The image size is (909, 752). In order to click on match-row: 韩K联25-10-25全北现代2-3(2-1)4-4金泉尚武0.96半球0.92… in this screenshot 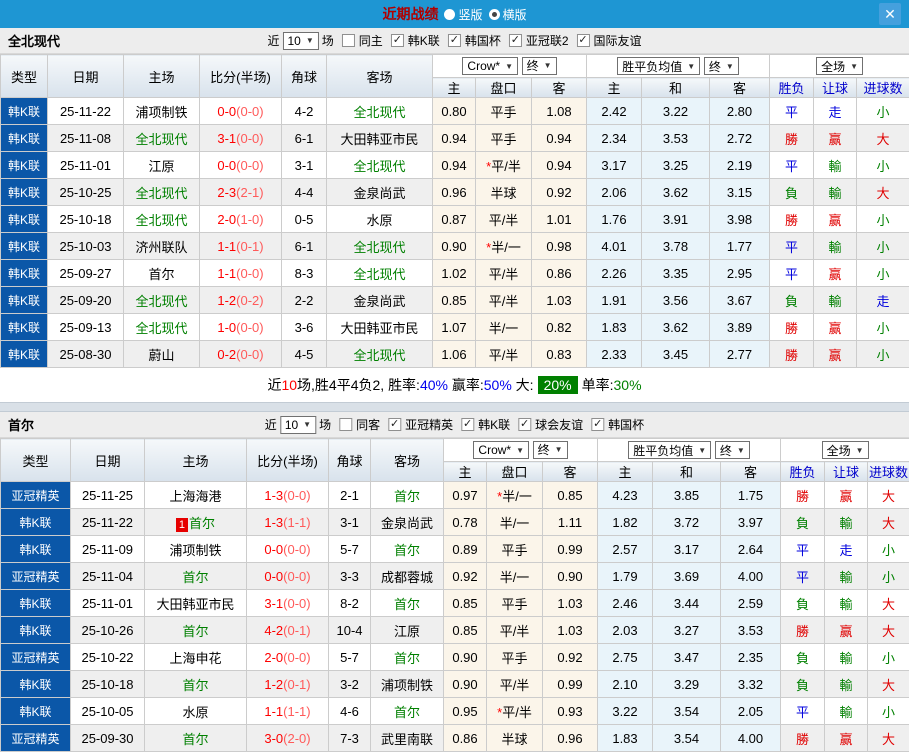, I will do `click(455, 192)`.